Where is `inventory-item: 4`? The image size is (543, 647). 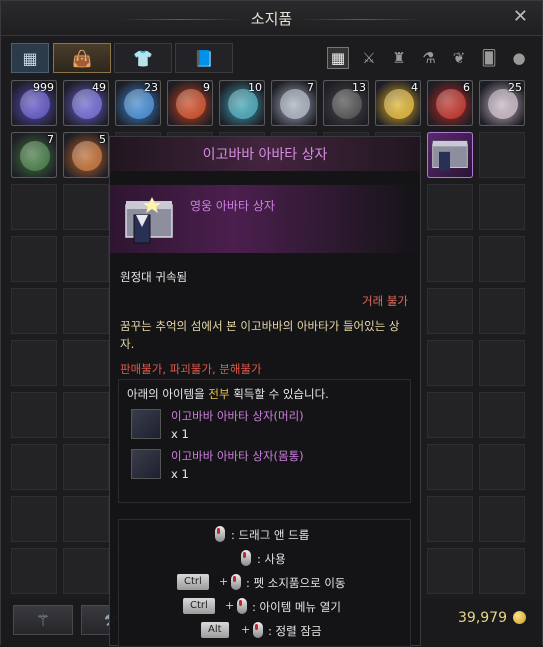
inventory-item: 4 is located at coordinates (398, 103).